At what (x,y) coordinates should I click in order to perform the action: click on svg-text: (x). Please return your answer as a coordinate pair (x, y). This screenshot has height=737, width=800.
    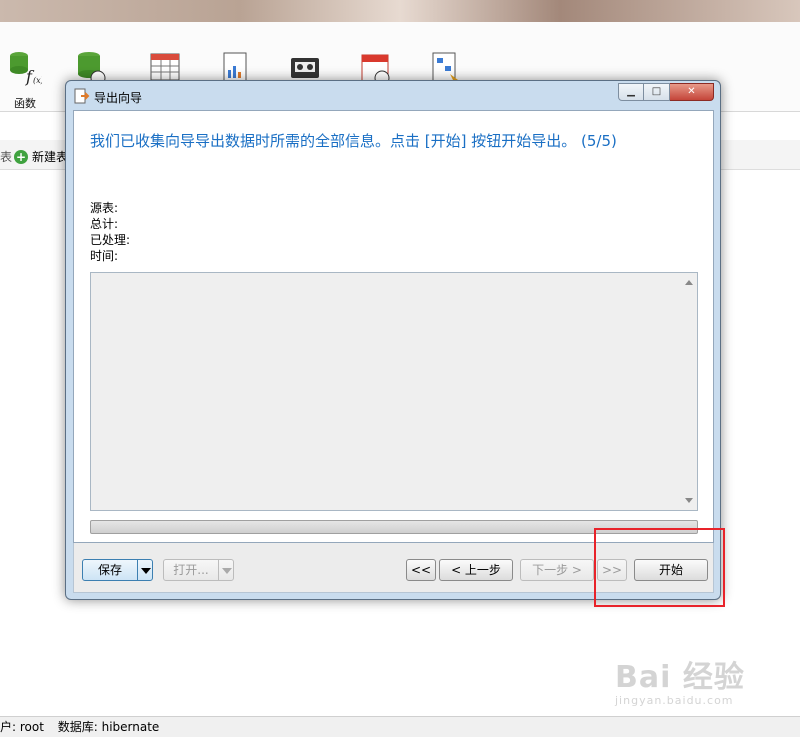
    Looking at the image, I should click on (37, 80).